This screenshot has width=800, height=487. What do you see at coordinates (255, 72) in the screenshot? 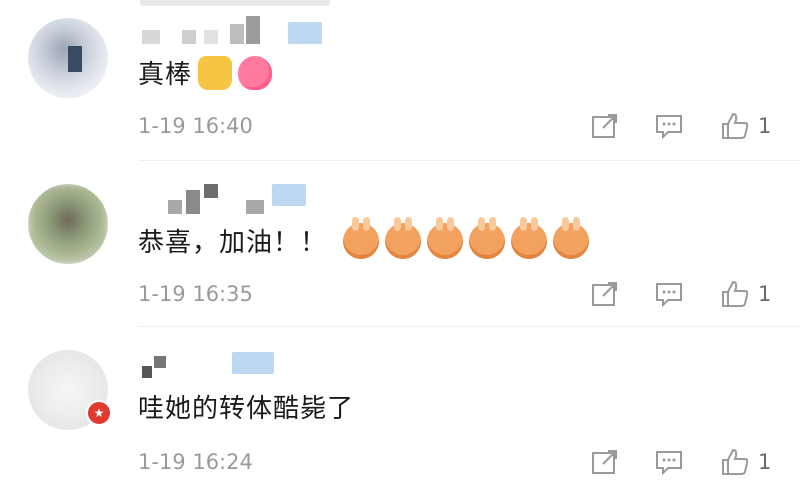
I see `heart-icon` at bounding box center [255, 72].